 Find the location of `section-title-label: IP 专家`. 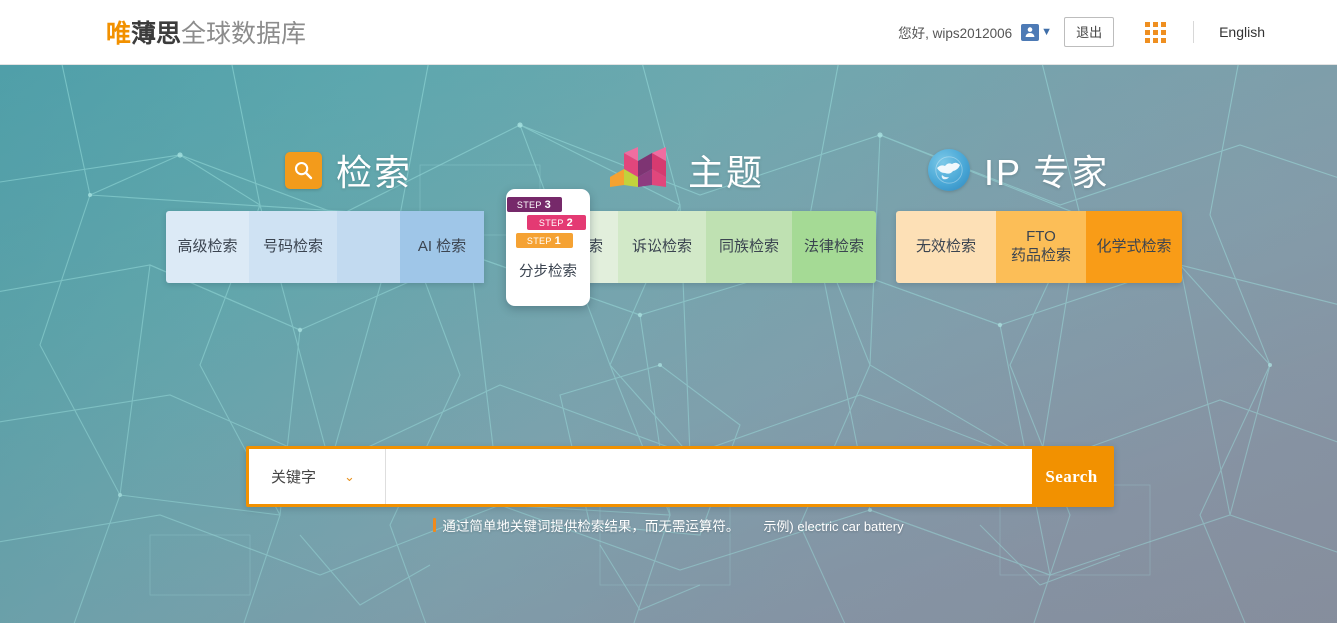

section-title-label: IP 专家 is located at coordinates (1047, 172).